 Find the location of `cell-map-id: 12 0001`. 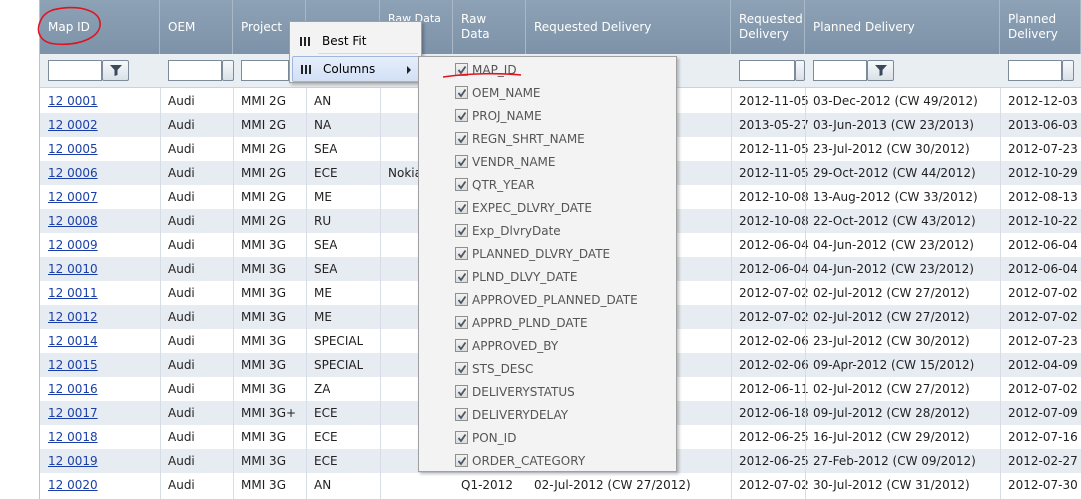

cell-map-id: 12 0001 is located at coordinates (73, 101).